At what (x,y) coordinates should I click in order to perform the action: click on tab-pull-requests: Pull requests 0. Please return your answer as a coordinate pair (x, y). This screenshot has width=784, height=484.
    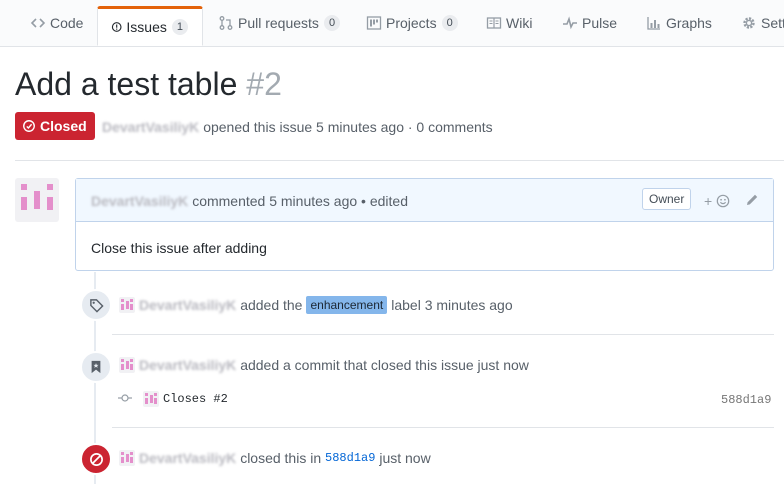
    Looking at the image, I should click on (279, 23).